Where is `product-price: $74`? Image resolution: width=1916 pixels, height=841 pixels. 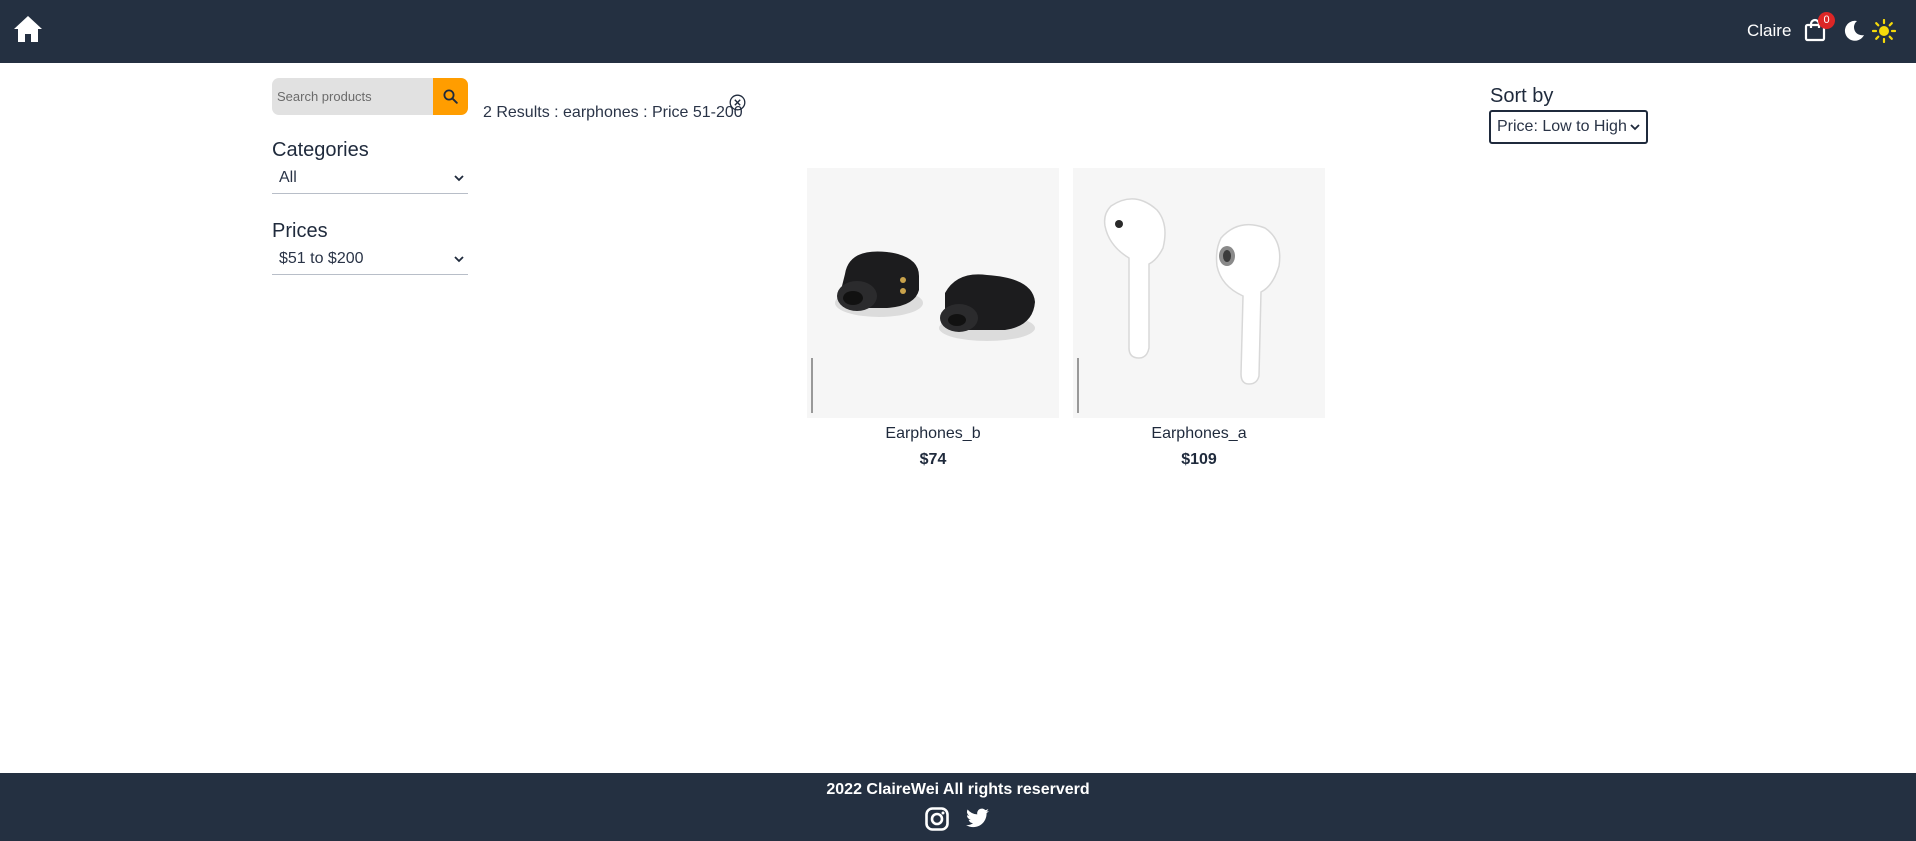 product-price: $74 is located at coordinates (933, 459).